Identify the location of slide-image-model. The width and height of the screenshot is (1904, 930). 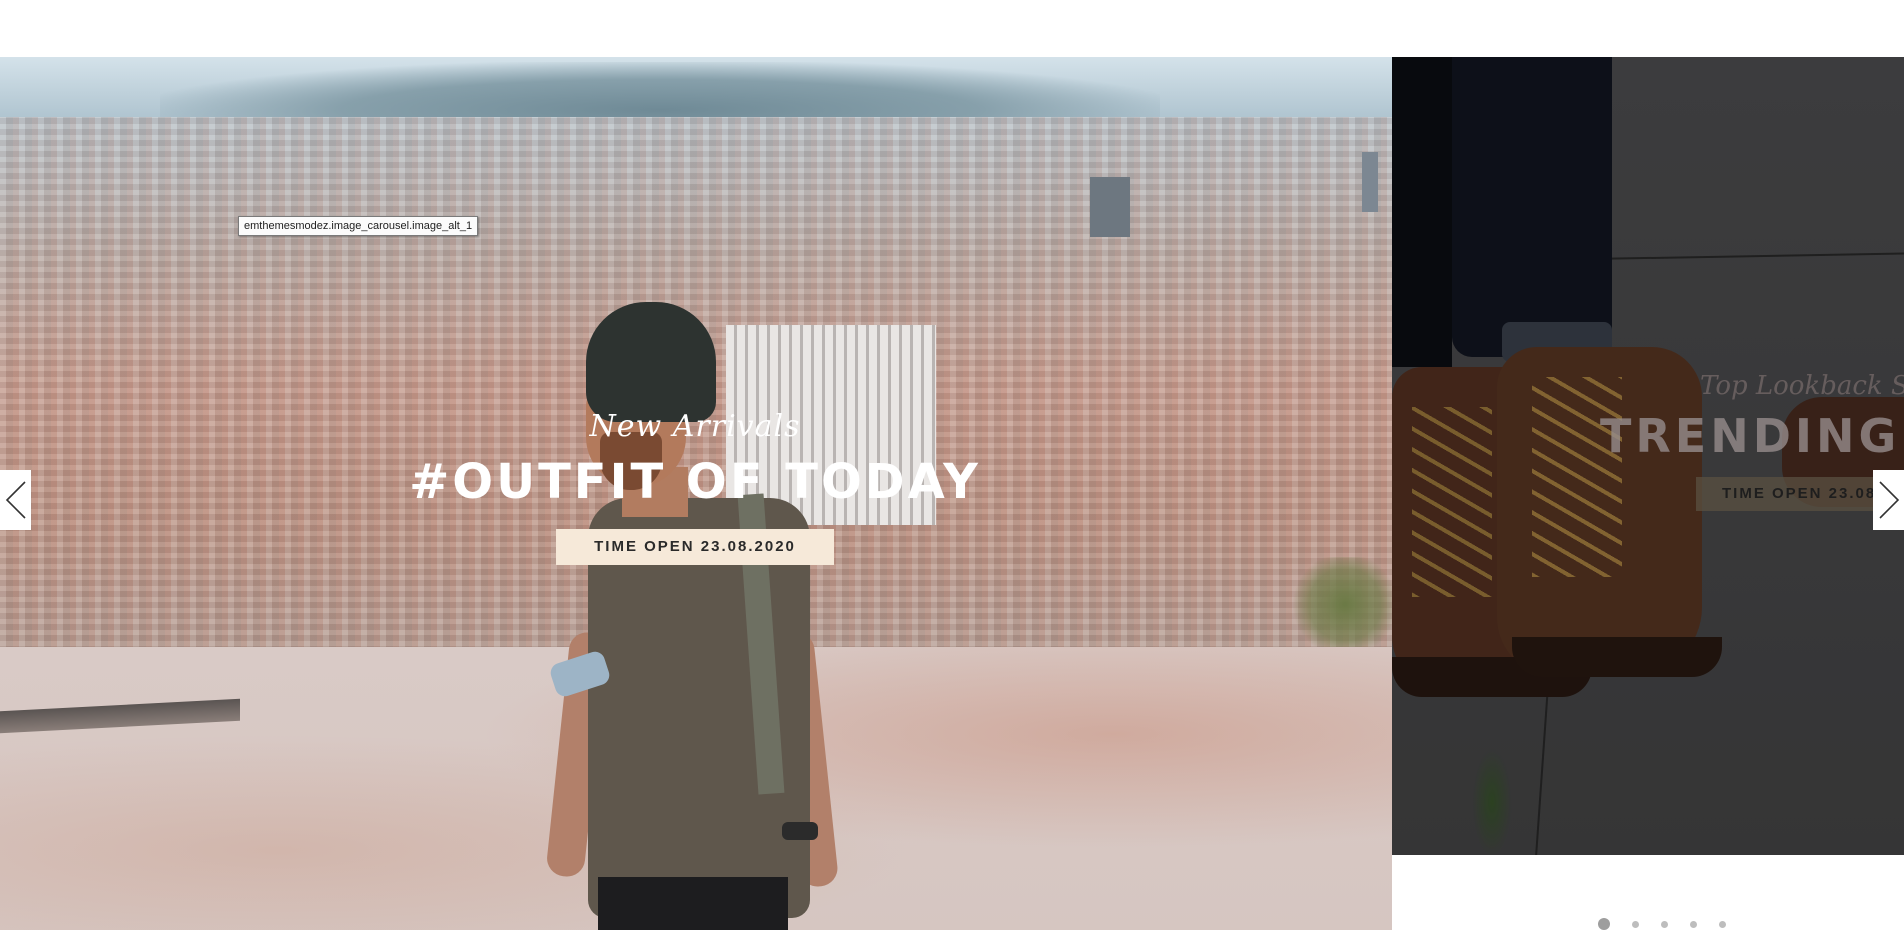
(700, 616).